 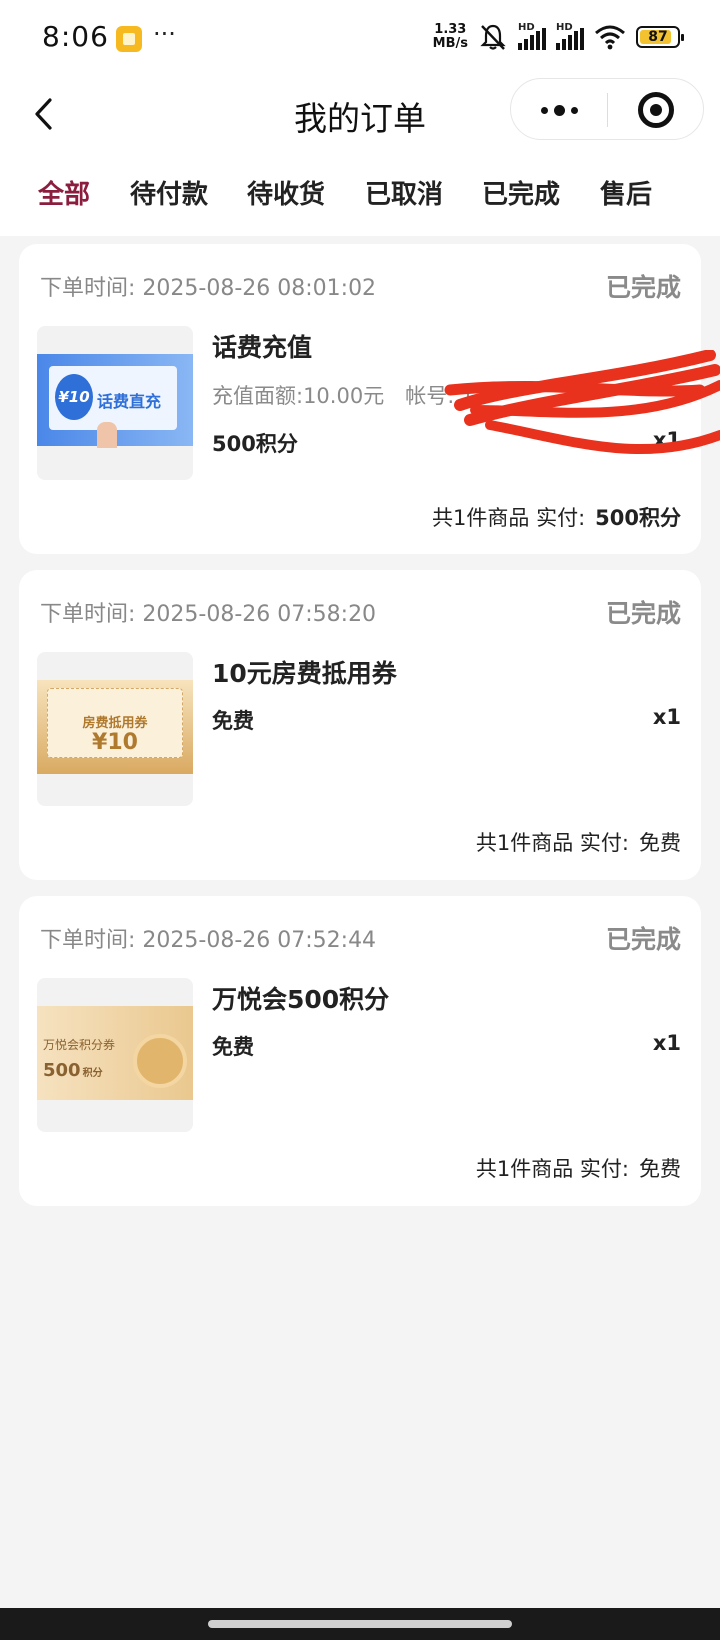 I want to click on status-time: 8:06, so click(x=75, y=36).